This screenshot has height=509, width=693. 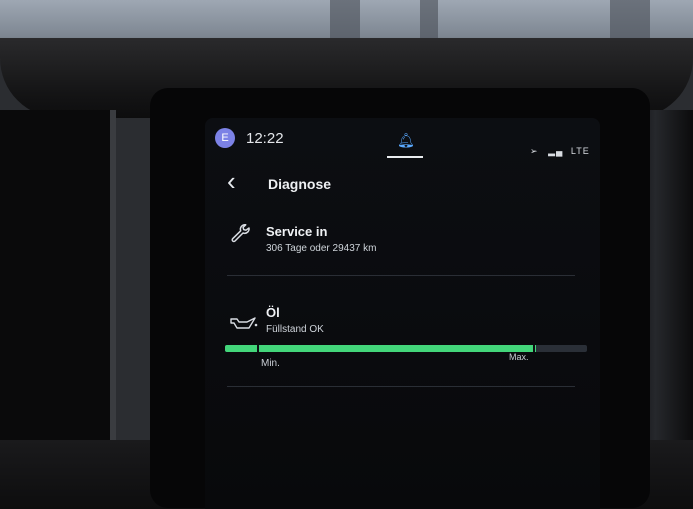 What do you see at coordinates (273, 312) in the screenshot?
I see `oil-title: Öl` at bounding box center [273, 312].